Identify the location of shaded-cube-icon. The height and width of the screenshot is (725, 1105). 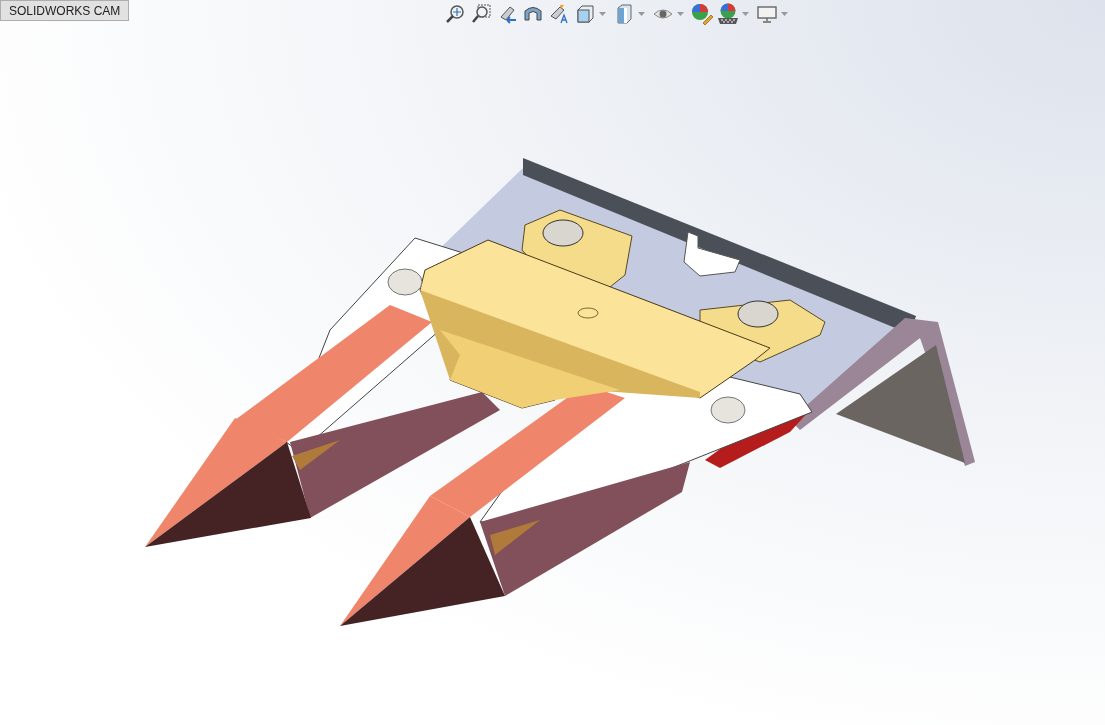
(624, 14).